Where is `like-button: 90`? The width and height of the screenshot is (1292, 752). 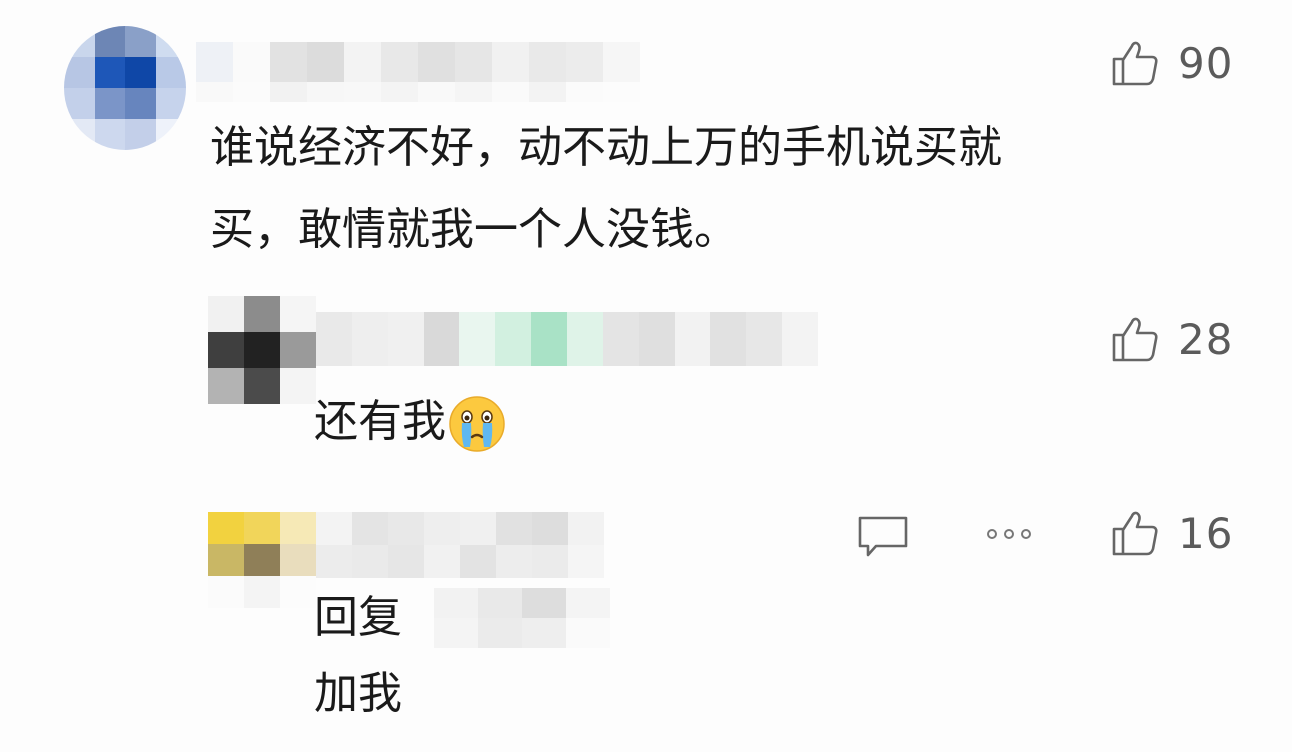
like-button: 90 is located at coordinates (1171, 63).